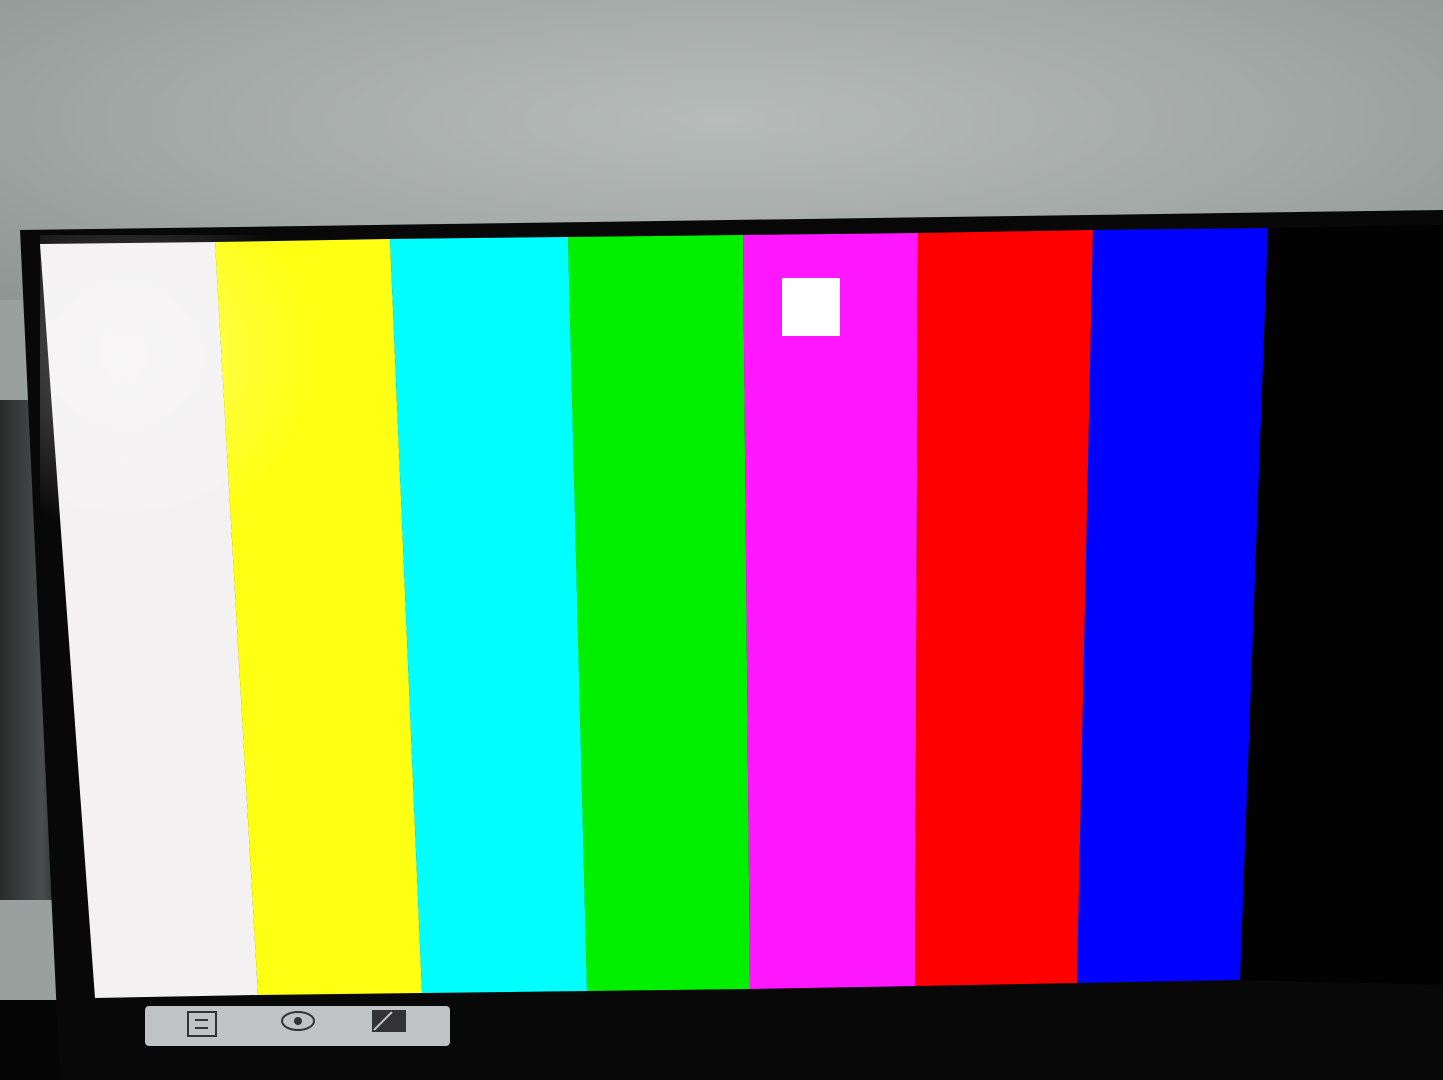 The image size is (1443, 1080). I want to click on color-bar-red, so click(1004, 608).